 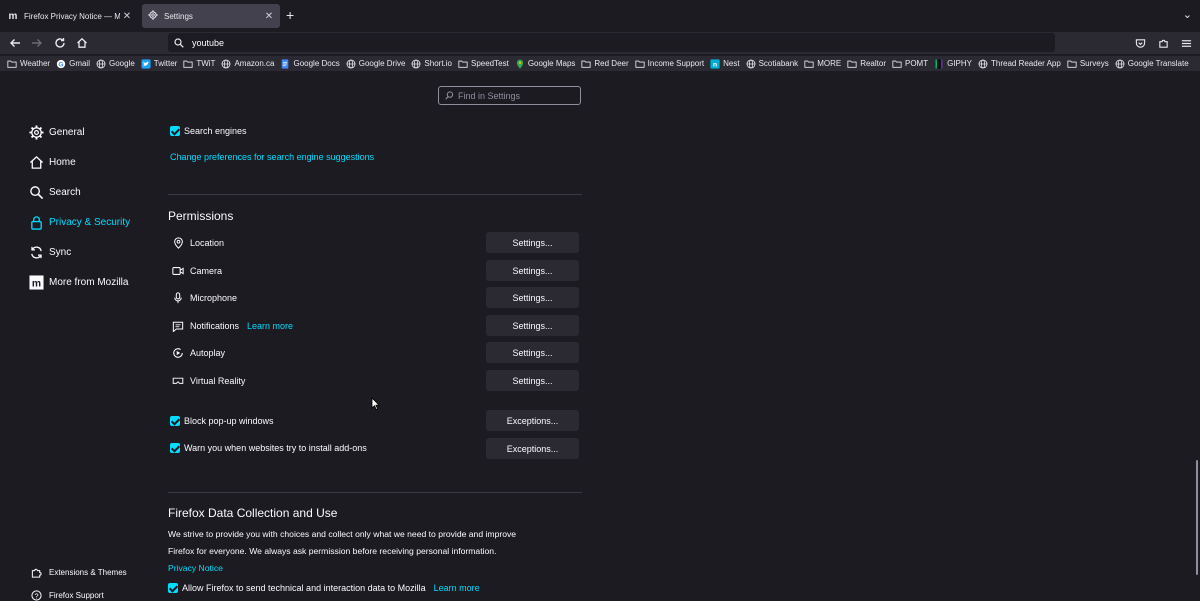 I want to click on bookmark-item: Google Drive, so click(x=376, y=64).